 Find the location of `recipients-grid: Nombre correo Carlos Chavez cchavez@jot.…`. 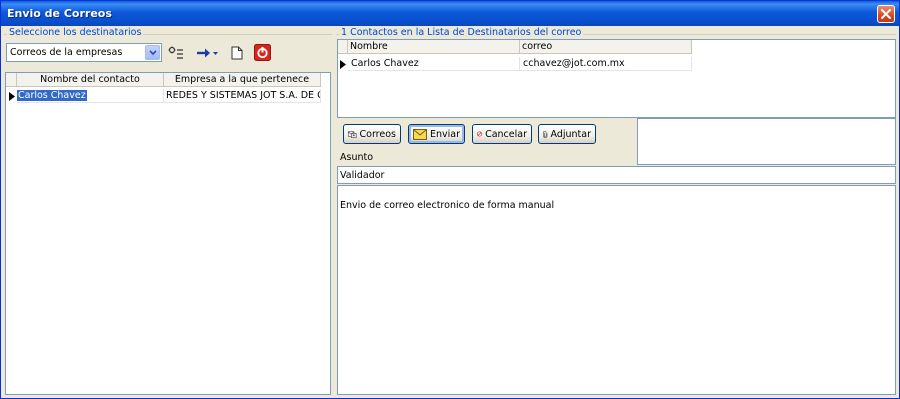

recipients-grid: Nombre correo Carlos Chavez cchavez@jot.… is located at coordinates (616, 78).